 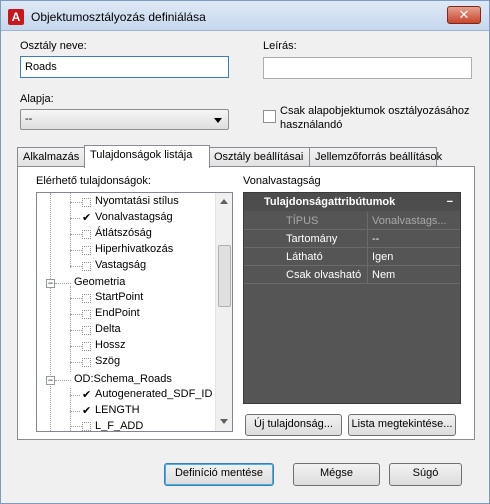 What do you see at coordinates (137, 203) in the screenshot?
I see `tree-item-plot-style: Nyomtatási stílus` at bounding box center [137, 203].